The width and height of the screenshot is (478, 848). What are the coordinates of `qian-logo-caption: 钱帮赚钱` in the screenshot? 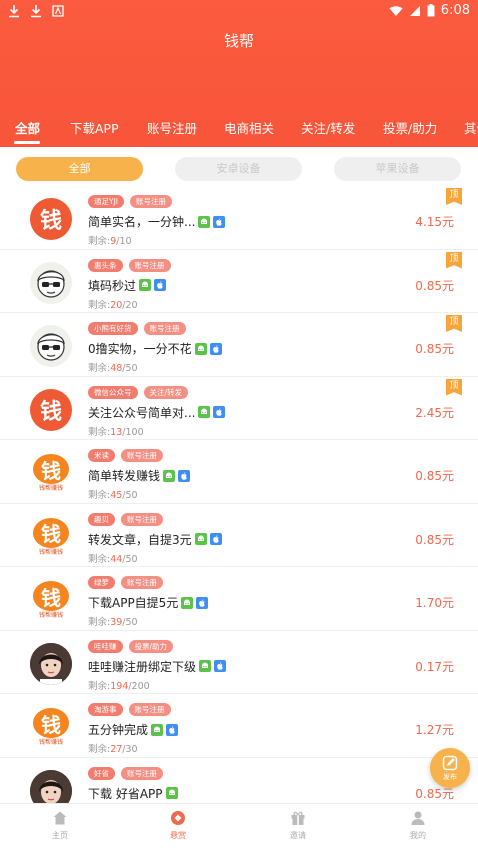 It's located at (50, 552).